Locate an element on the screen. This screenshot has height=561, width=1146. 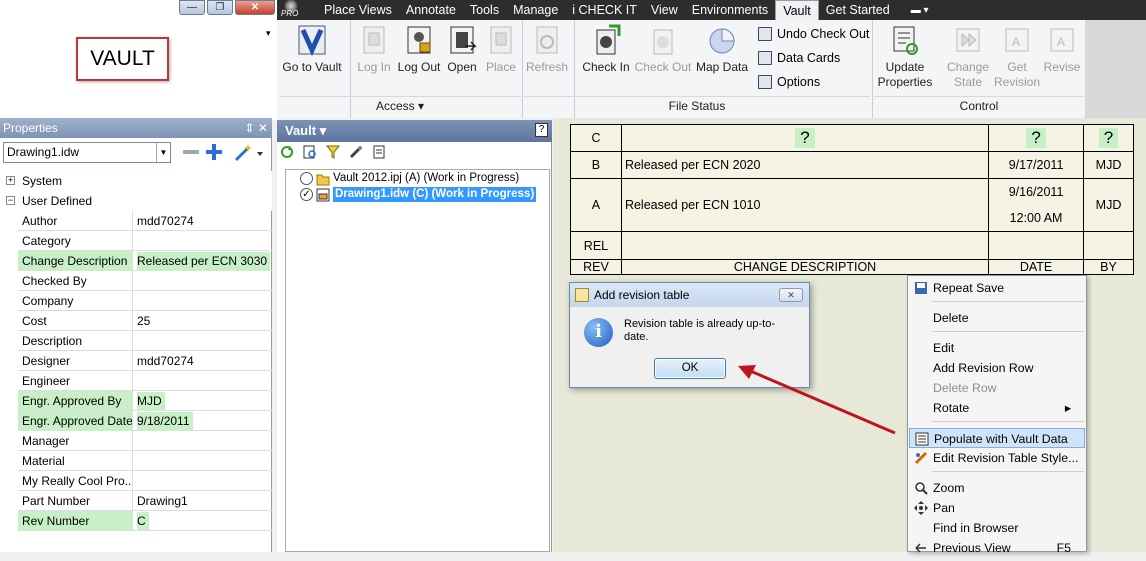
property-row: Checked By is located at coordinates (145, 281).